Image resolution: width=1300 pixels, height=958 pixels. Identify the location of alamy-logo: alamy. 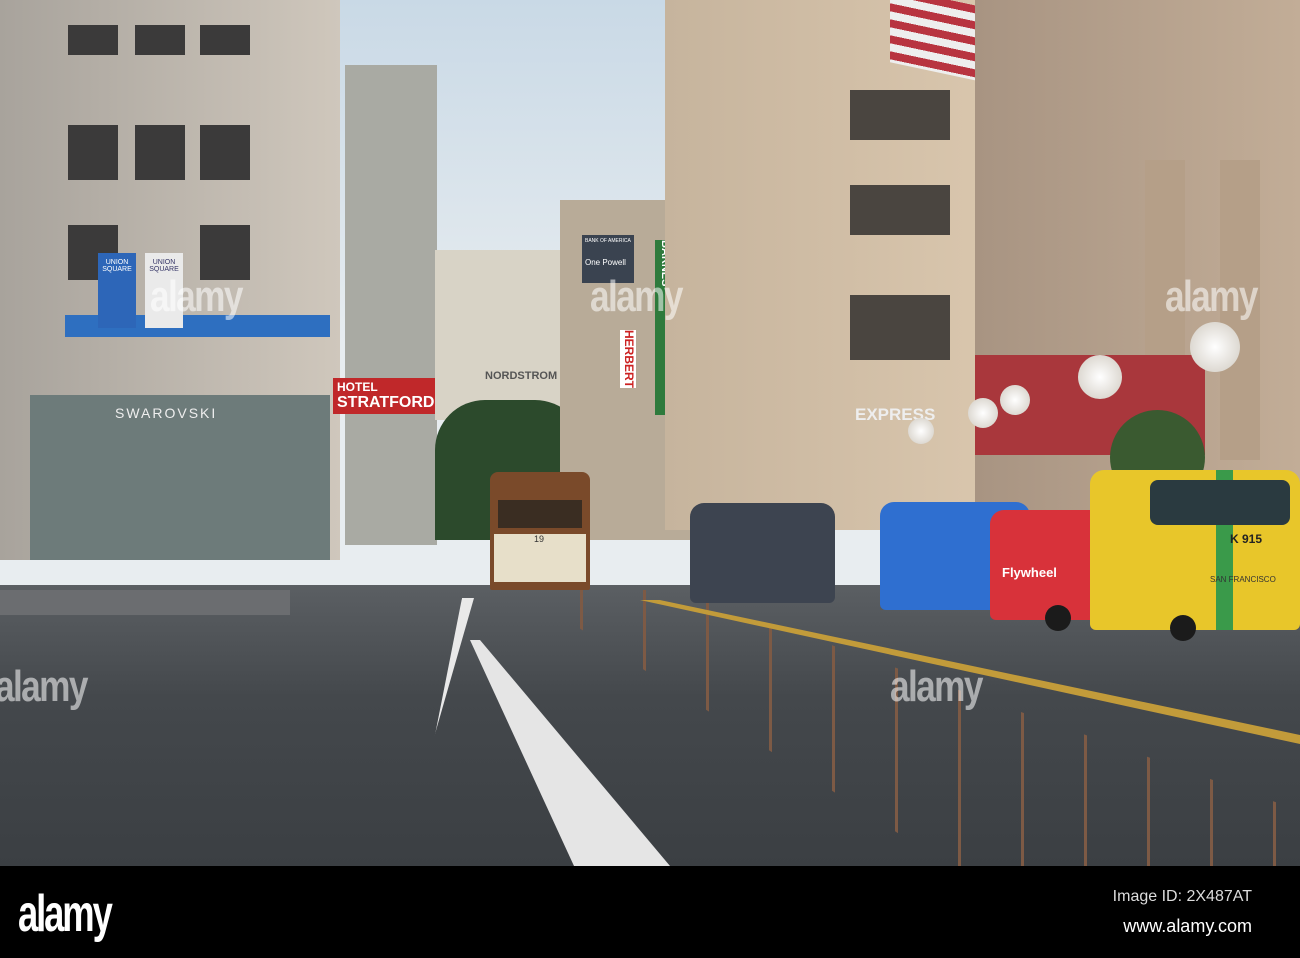
(65, 914).